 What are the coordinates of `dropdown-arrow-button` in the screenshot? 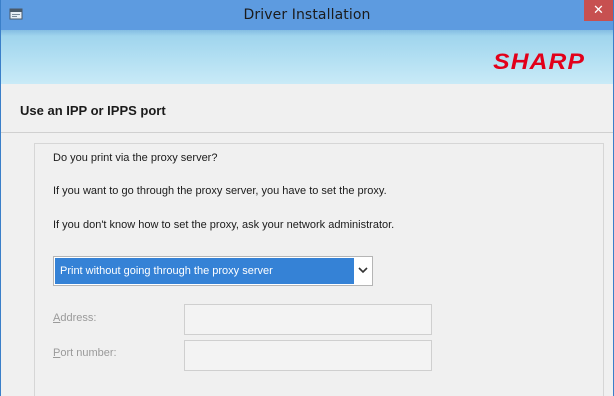 It's located at (363, 271).